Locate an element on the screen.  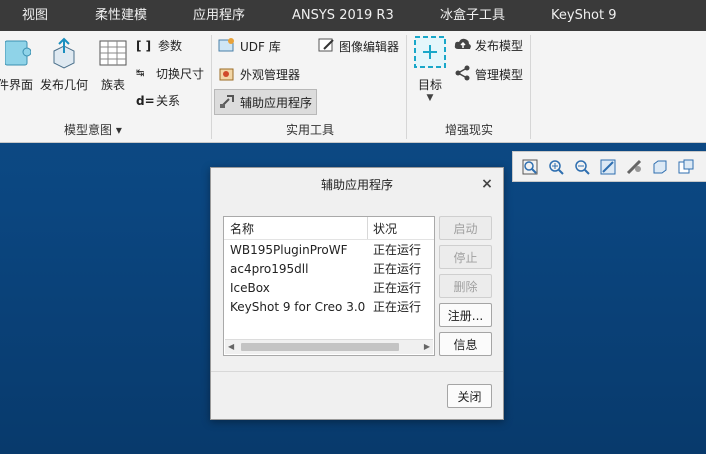
scroll-left-icon: ◀ is located at coordinates (231, 347).